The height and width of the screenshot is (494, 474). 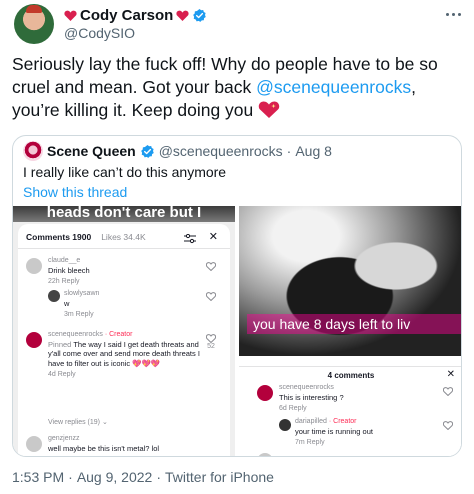 What do you see at coordinates (313, 151) in the screenshot?
I see `quote-date: Aug 8` at bounding box center [313, 151].